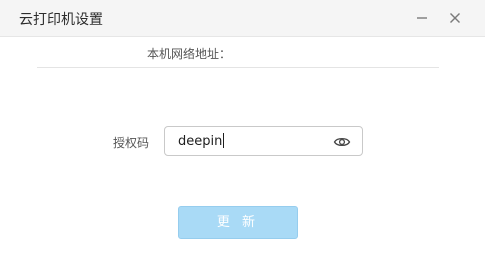  Describe the element at coordinates (238, 222) in the screenshot. I see `update-button: 更 新` at that location.